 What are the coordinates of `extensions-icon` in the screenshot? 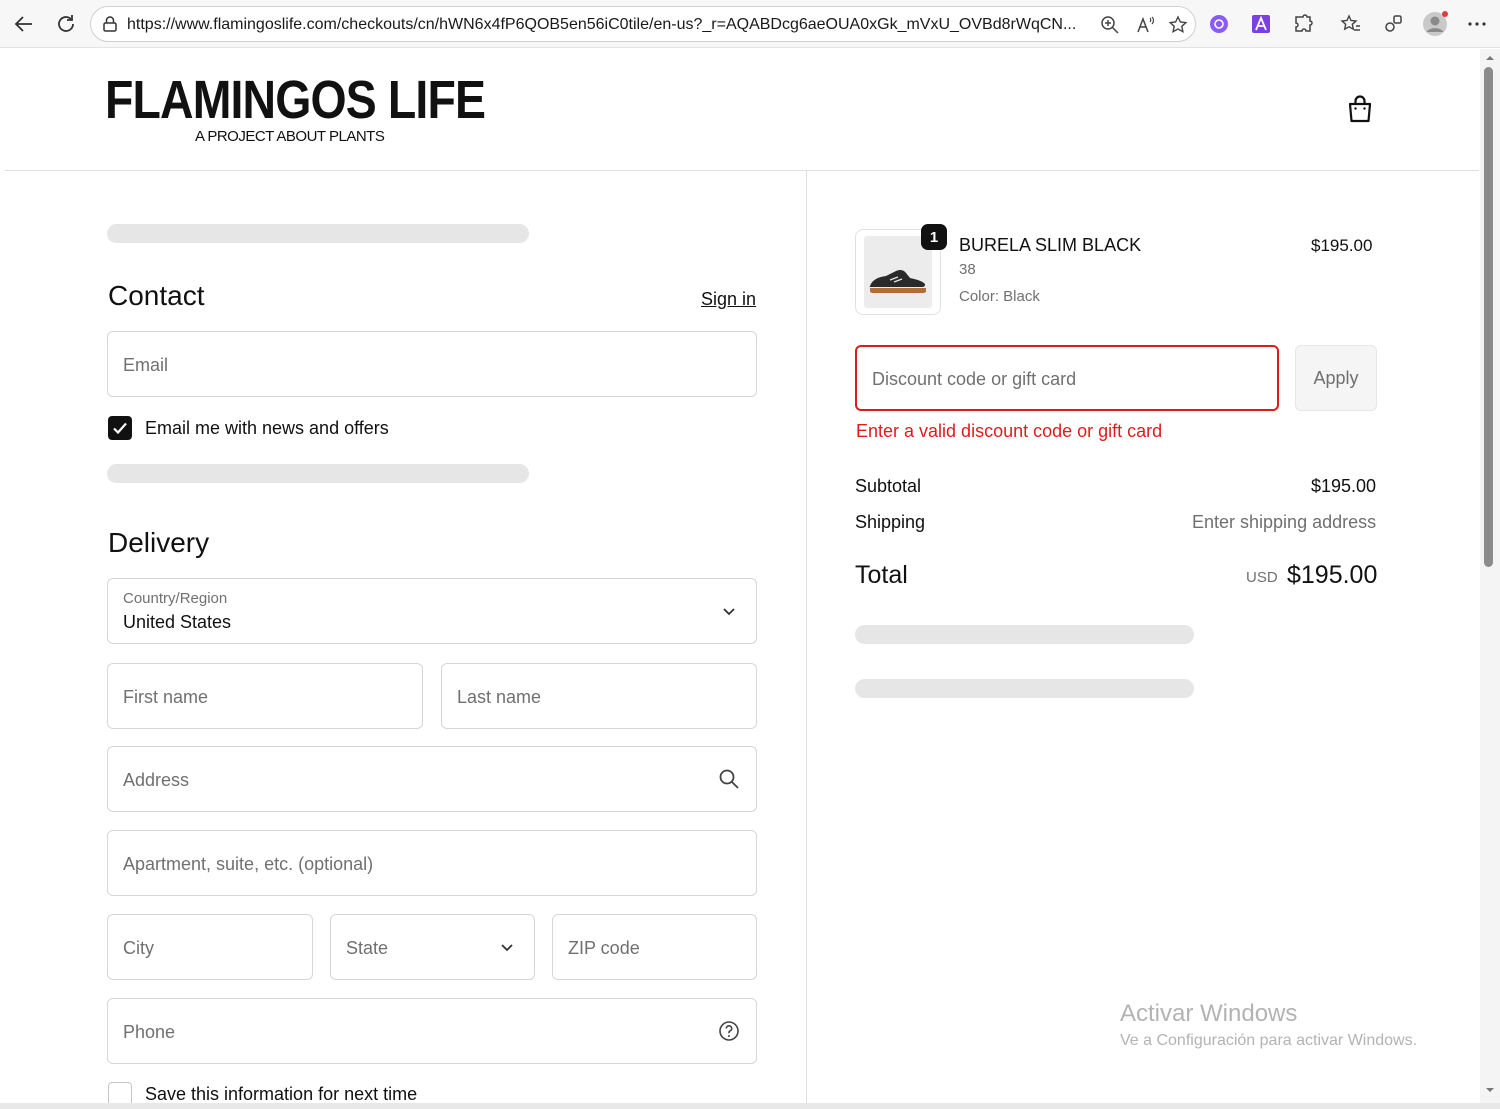 It's located at (1303, 24).